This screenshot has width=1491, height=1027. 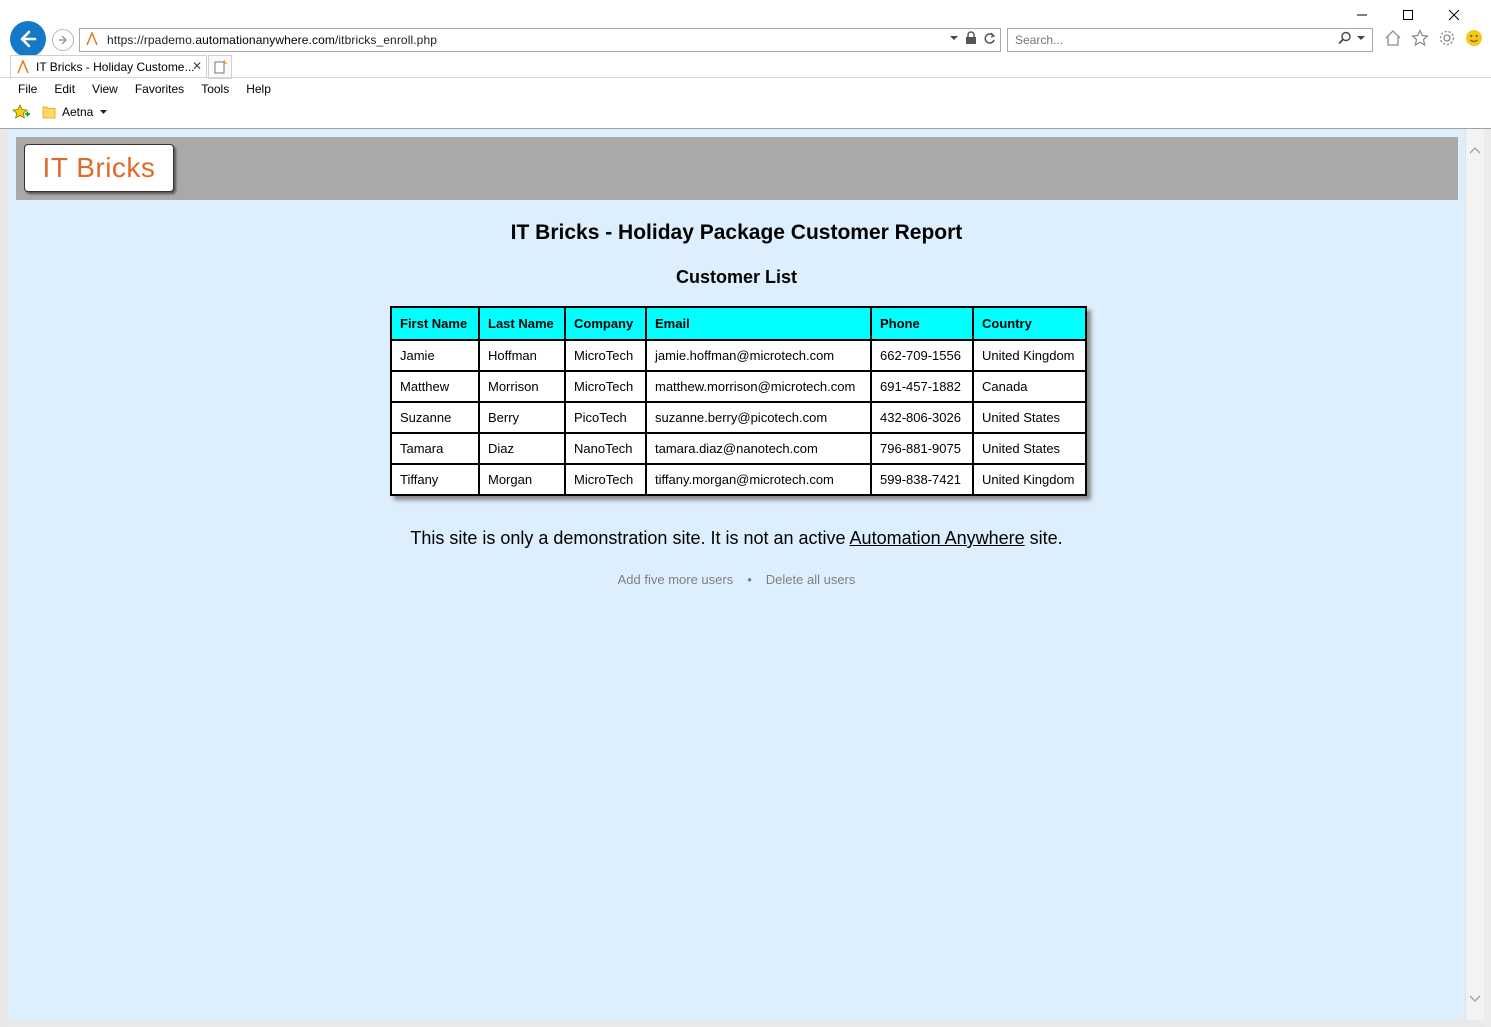 I want to click on column-header-last-name: Last Name, so click(x=522, y=323).